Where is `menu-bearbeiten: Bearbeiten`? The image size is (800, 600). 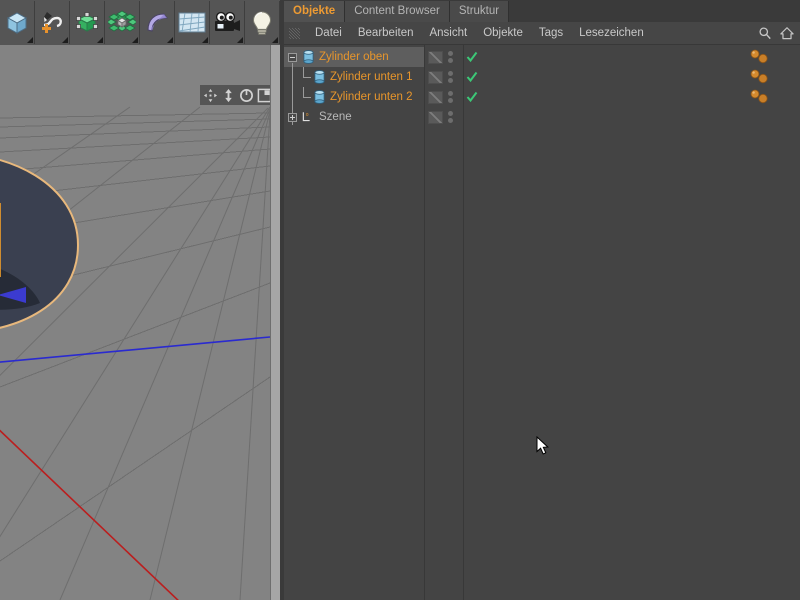
menu-bearbeiten: Bearbeiten is located at coordinates (386, 33).